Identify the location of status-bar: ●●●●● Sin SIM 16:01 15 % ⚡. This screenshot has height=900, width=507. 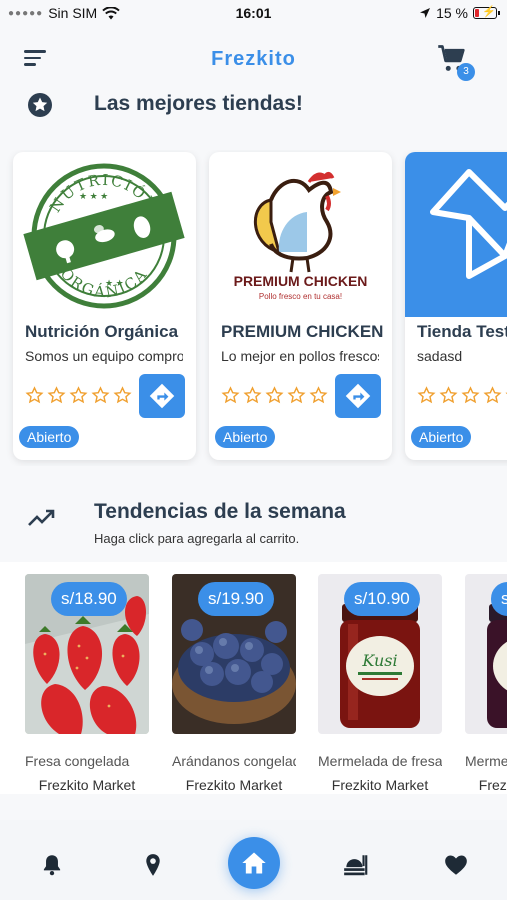
(253, 13).